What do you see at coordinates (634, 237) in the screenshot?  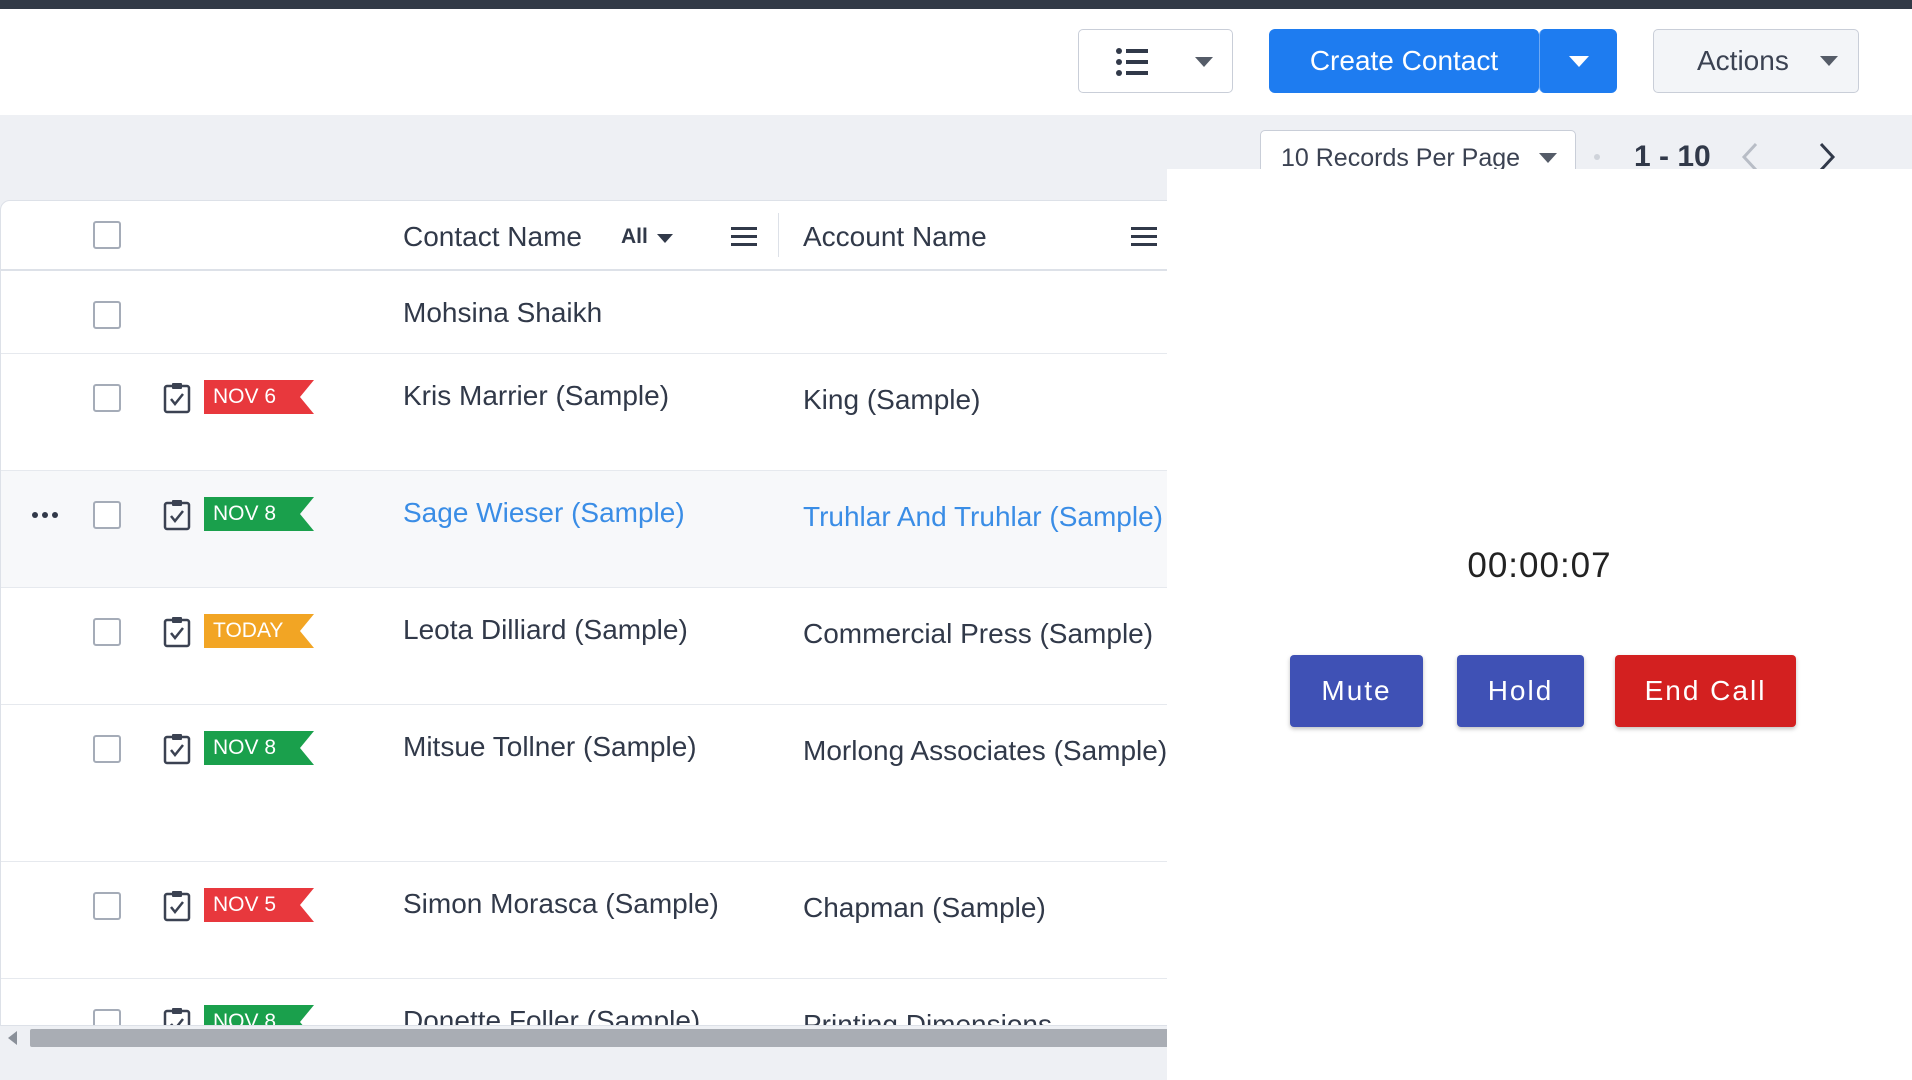 I see `contact-filter-dropdown: All` at bounding box center [634, 237].